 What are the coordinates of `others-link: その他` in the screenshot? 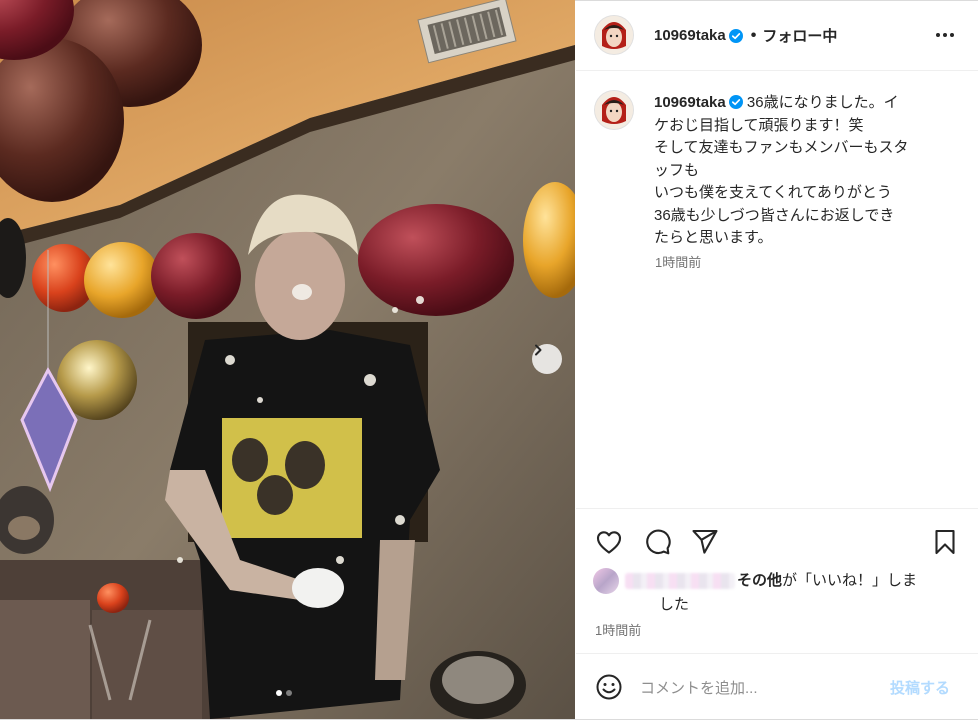 It's located at (759, 580).